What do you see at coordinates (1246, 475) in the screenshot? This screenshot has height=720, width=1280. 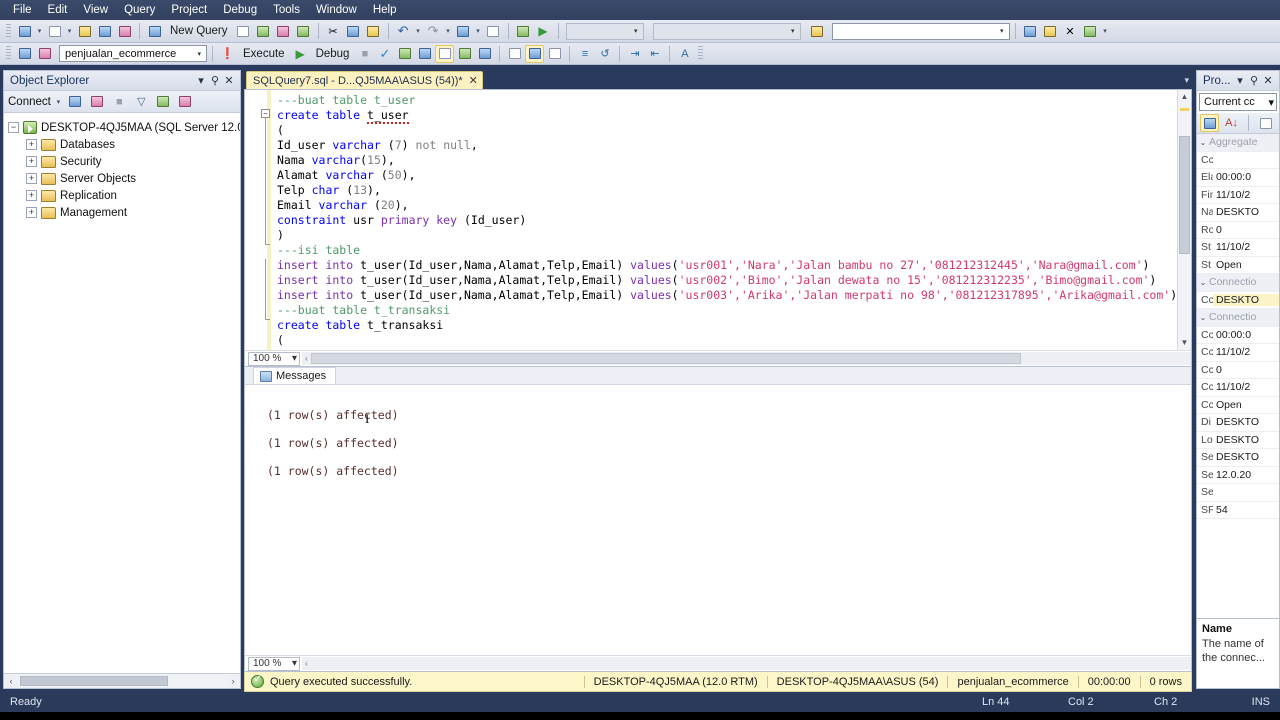 I see `properties-row-value: 12.0.20` at bounding box center [1246, 475].